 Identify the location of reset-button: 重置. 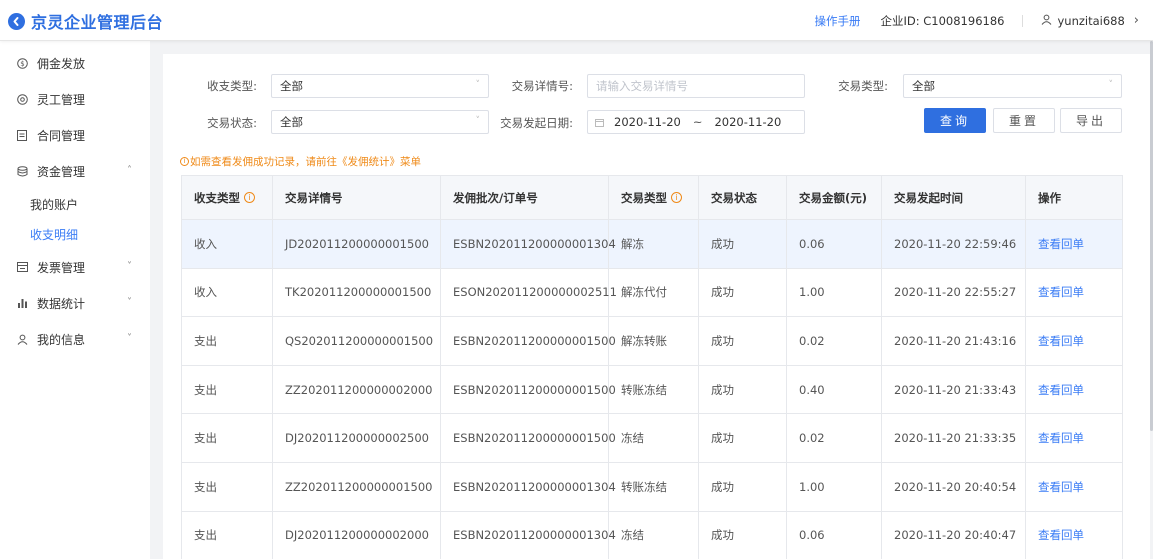
(1024, 120).